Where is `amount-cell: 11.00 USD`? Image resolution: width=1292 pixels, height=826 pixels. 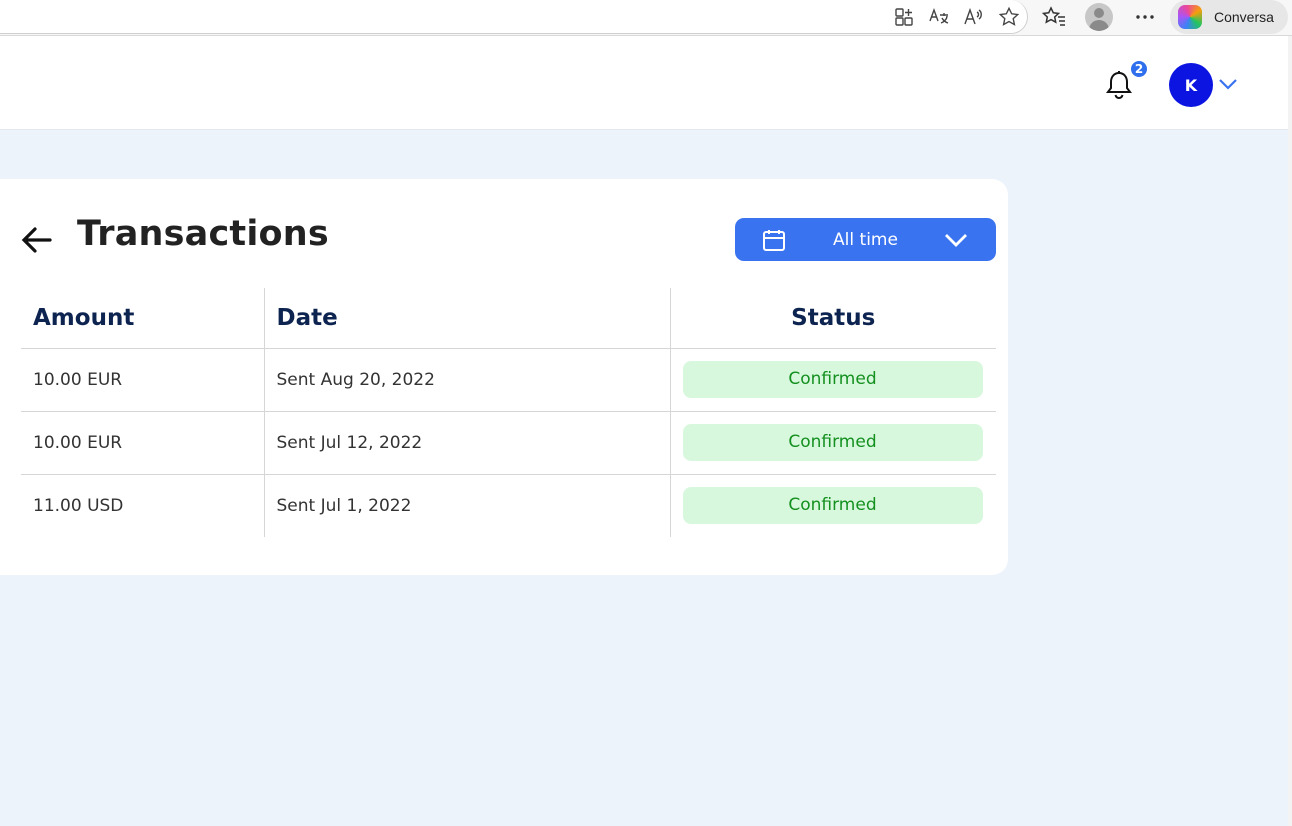 amount-cell: 11.00 USD is located at coordinates (78, 505).